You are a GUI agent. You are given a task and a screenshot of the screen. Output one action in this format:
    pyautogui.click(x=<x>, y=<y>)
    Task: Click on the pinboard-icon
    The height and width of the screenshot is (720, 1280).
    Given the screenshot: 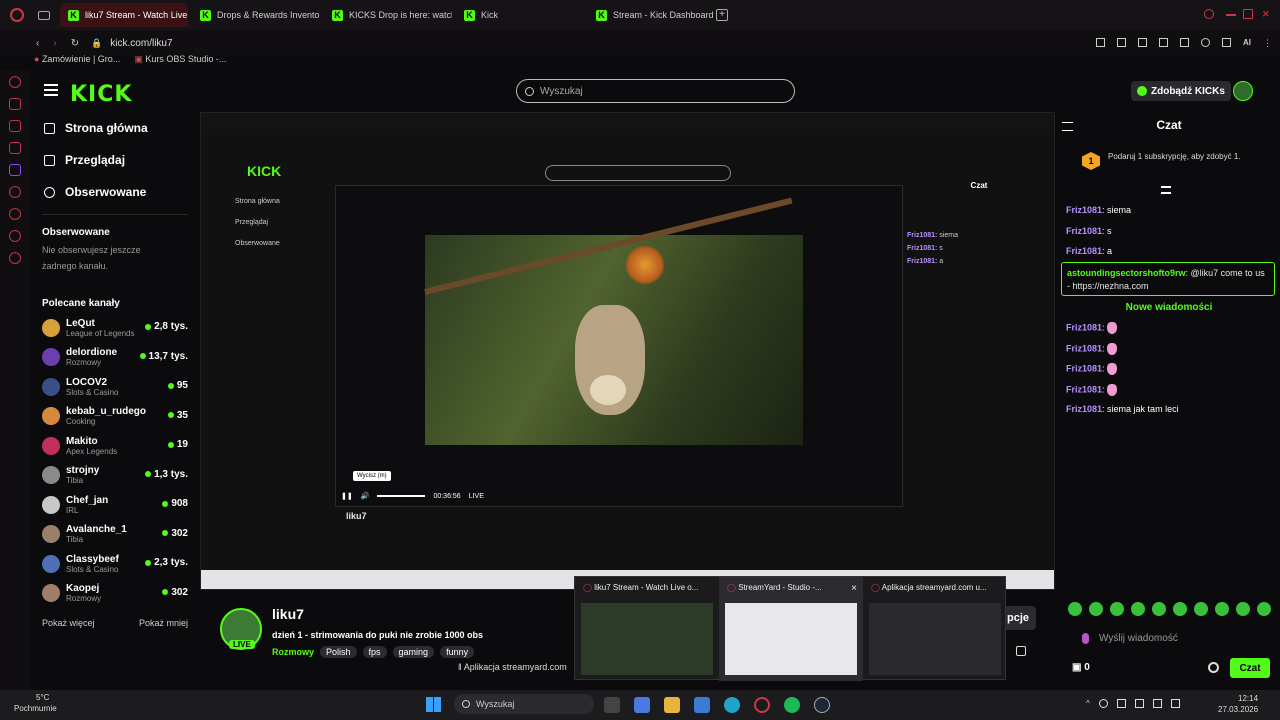 What is the action you would take?
    pyautogui.click(x=15, y=236)
    